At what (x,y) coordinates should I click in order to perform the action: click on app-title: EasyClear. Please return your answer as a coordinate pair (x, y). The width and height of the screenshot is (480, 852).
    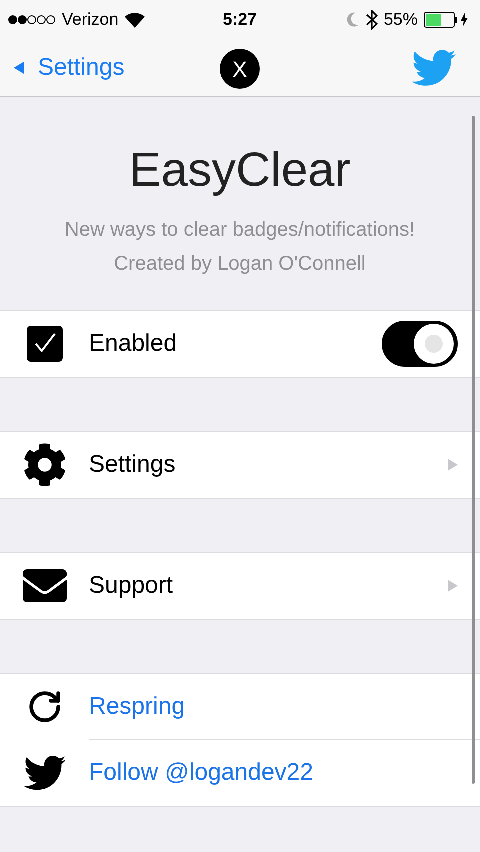
    Looking at the image, I should click on (240, 171).